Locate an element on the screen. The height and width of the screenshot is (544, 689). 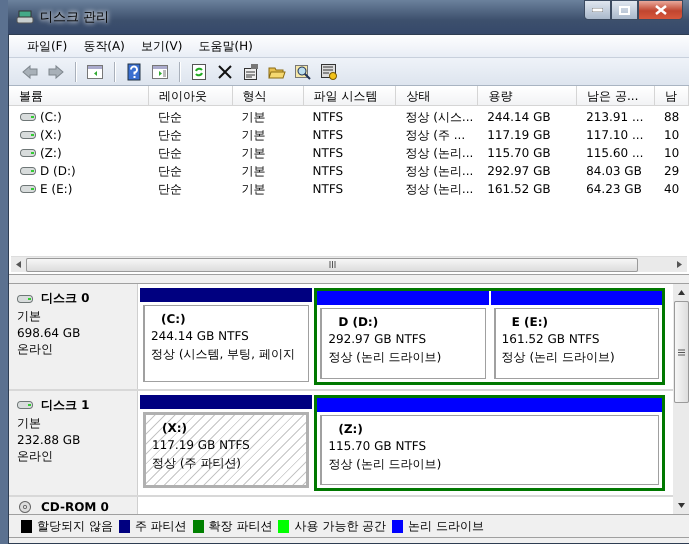
partition-label: (Z:) is located at coordinates (350, 429).